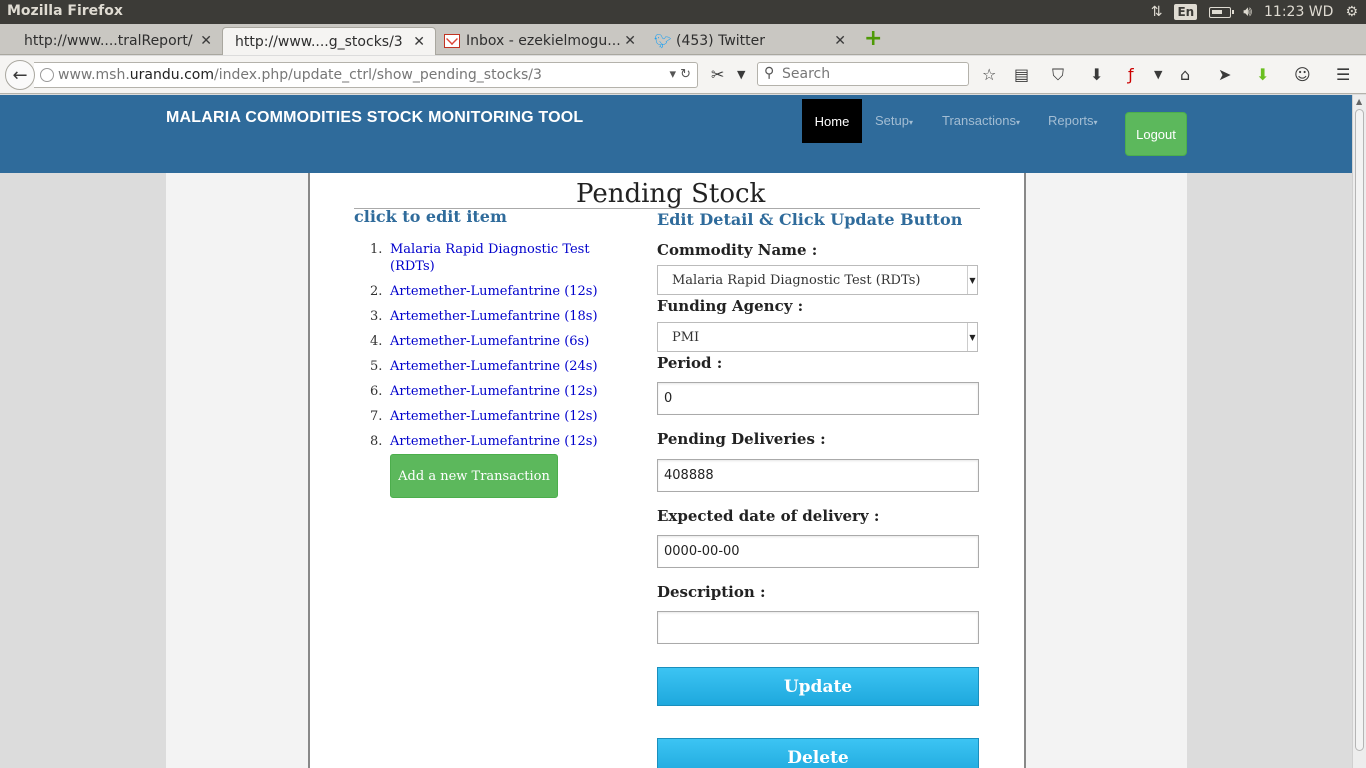 The height and width of the screenshot is (768, 1366). Describe the element at coordinates (495, 258) in the screenshot. I see `item-link: Malaria Rapid Diagnostic Test (RDTs)` at that location.